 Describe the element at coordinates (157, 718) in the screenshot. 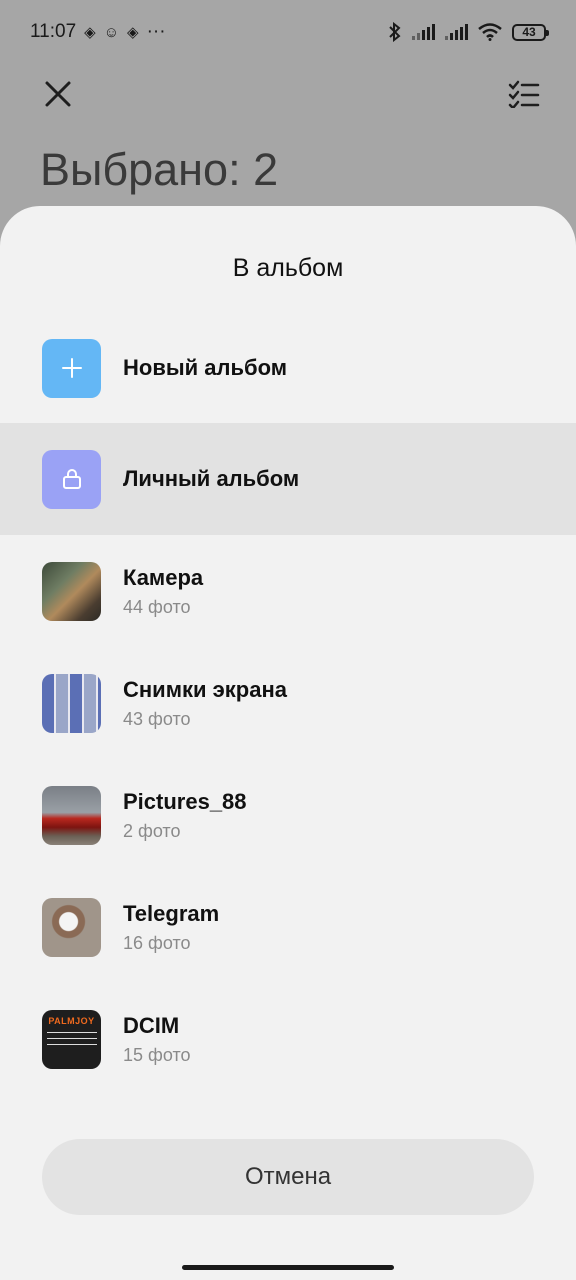

I see `album-count: 43 фото` at that location.